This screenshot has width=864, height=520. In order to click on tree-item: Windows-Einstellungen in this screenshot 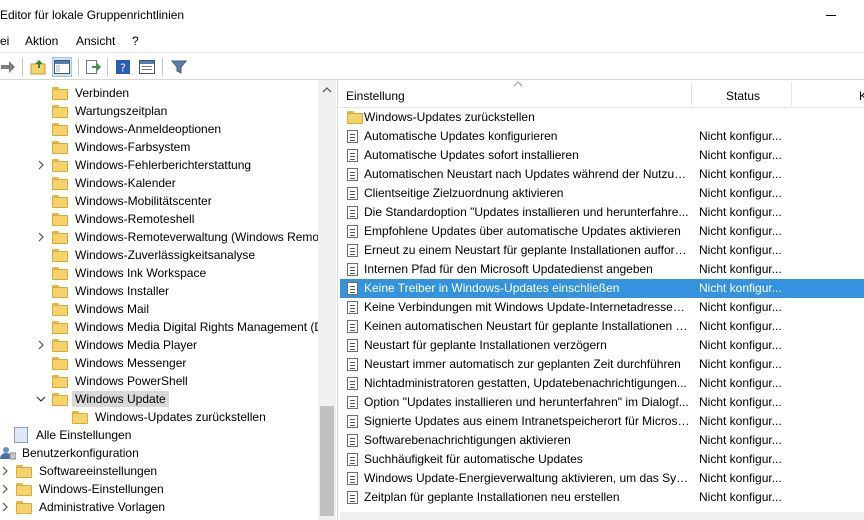, I will do `click(83, 489)`.